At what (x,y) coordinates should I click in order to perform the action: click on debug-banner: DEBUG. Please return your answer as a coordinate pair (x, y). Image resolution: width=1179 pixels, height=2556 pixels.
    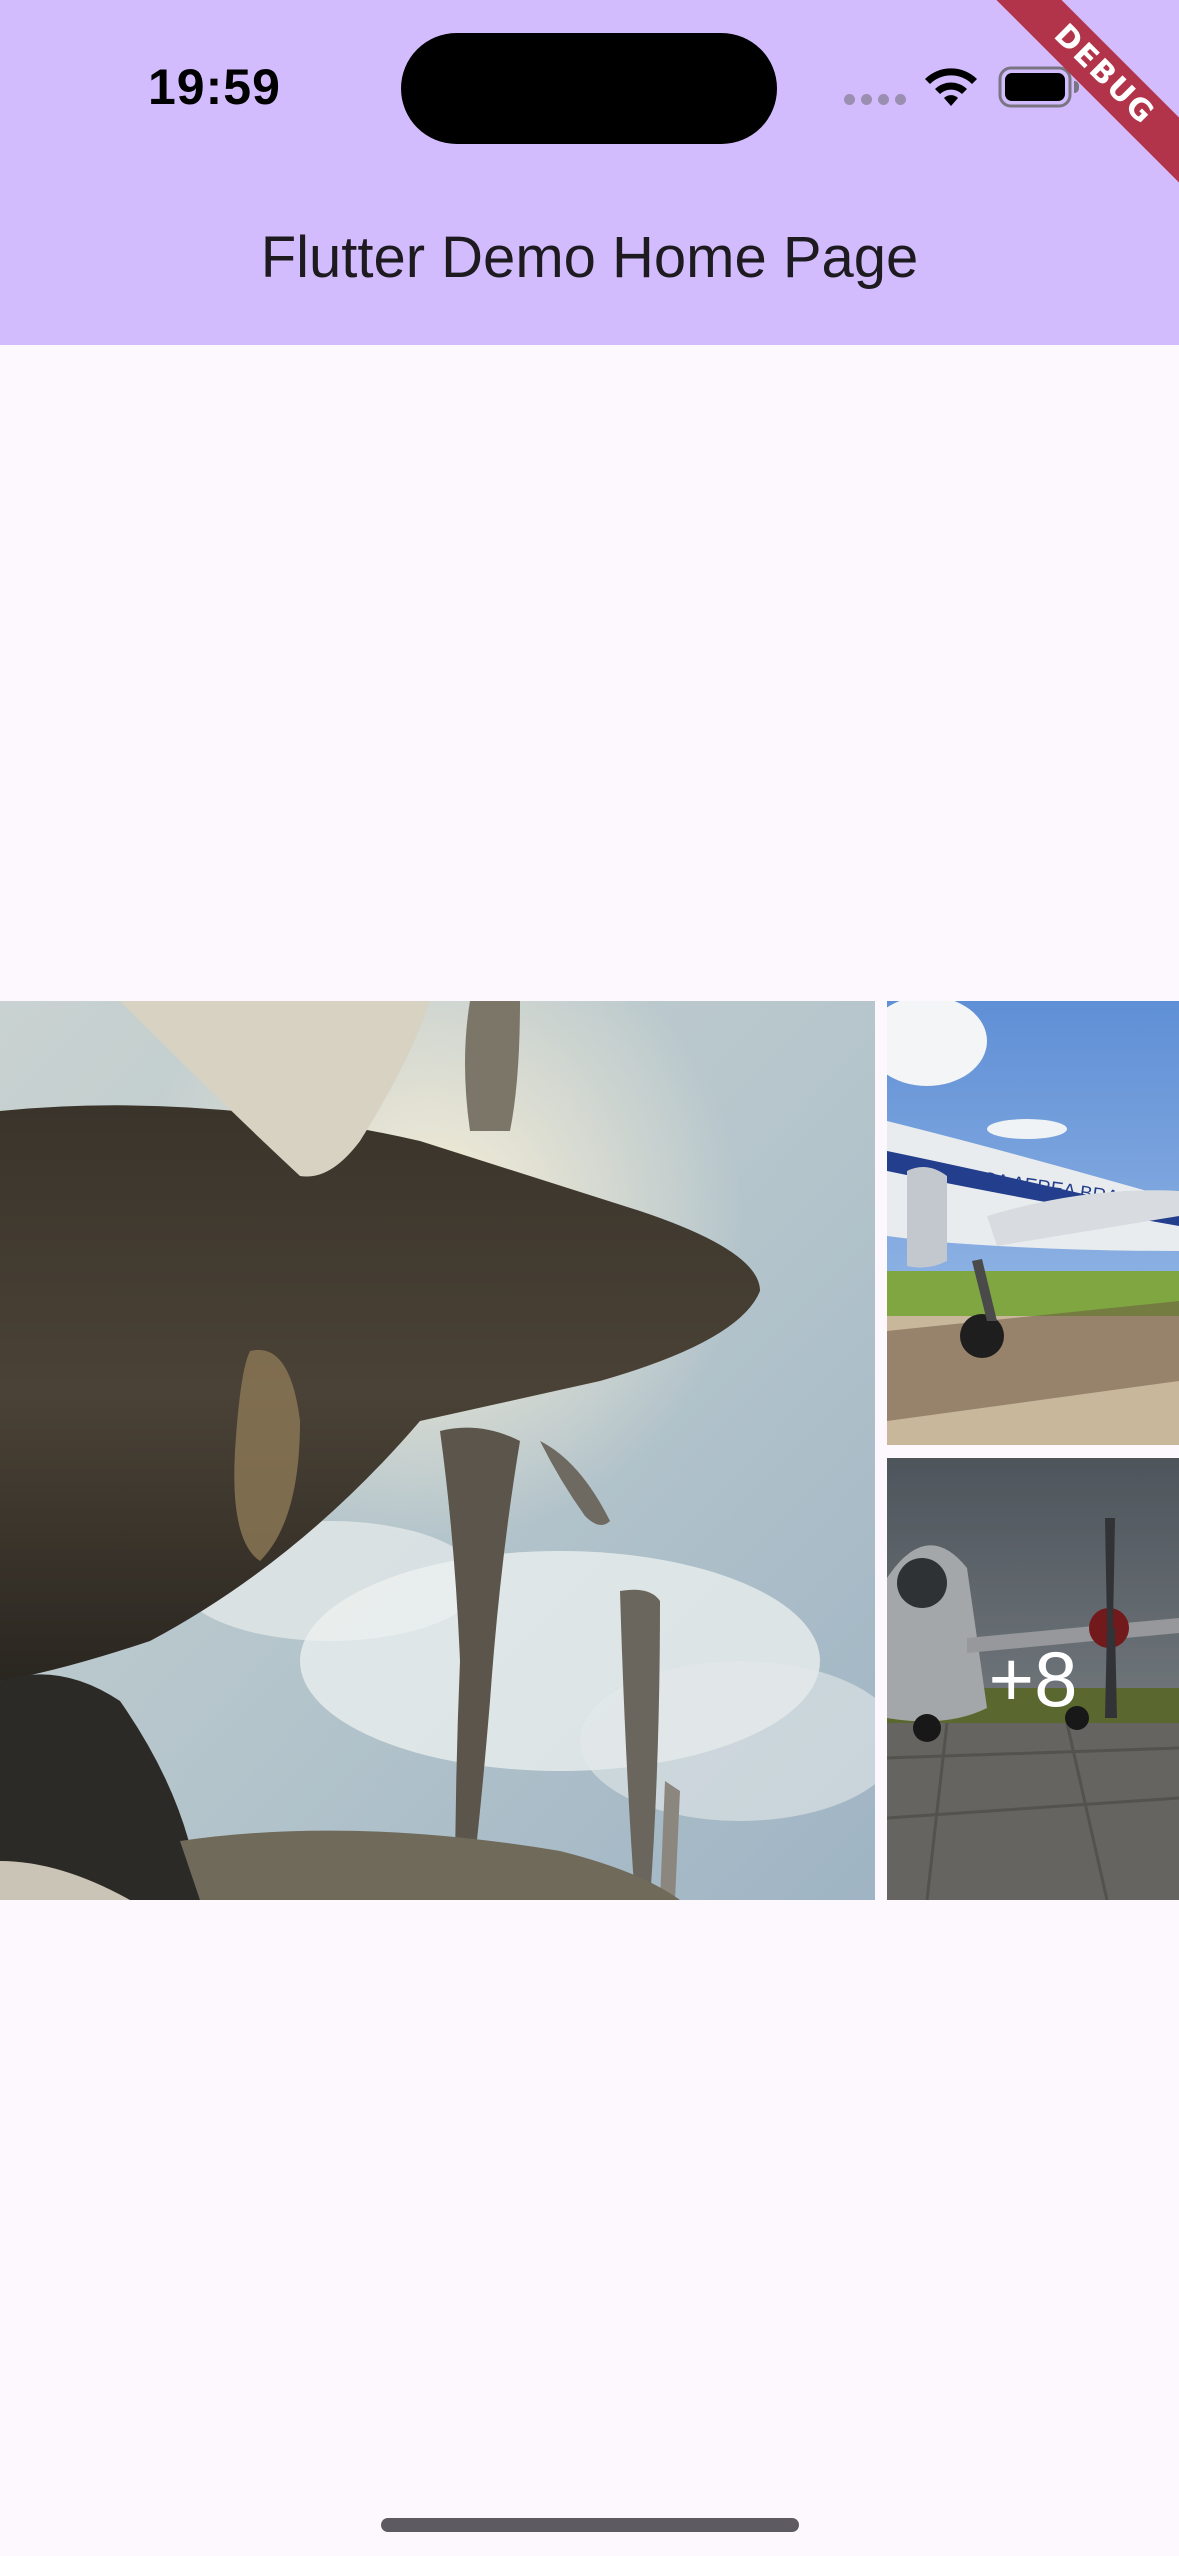
    Looking at the image, I should click on (1079, 100).